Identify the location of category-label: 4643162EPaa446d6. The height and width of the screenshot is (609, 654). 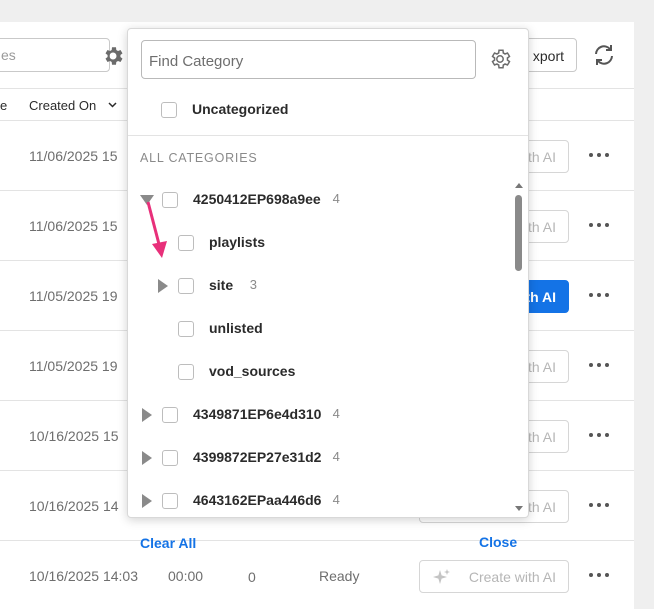
(257, 500).